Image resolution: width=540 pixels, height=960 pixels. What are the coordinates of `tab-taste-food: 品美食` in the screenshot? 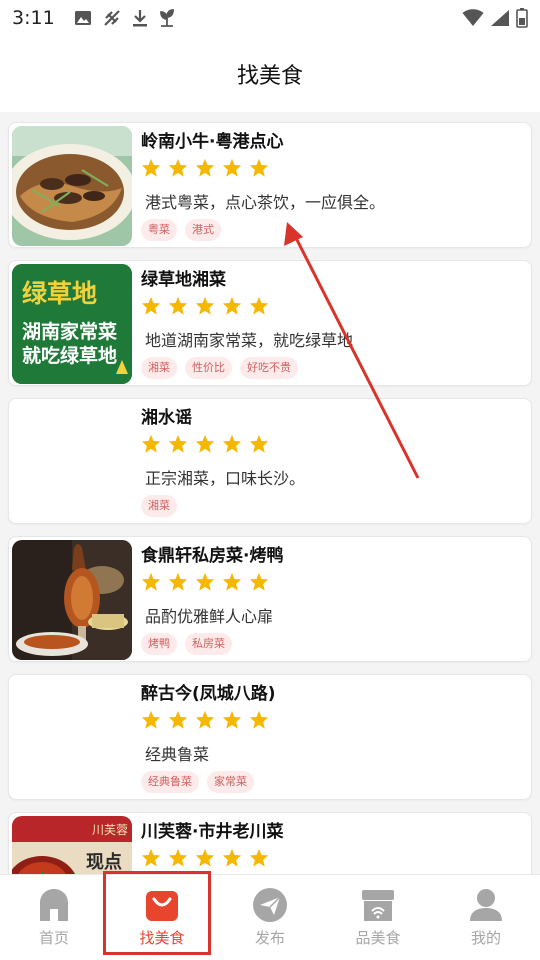 It's located at (378, 917).